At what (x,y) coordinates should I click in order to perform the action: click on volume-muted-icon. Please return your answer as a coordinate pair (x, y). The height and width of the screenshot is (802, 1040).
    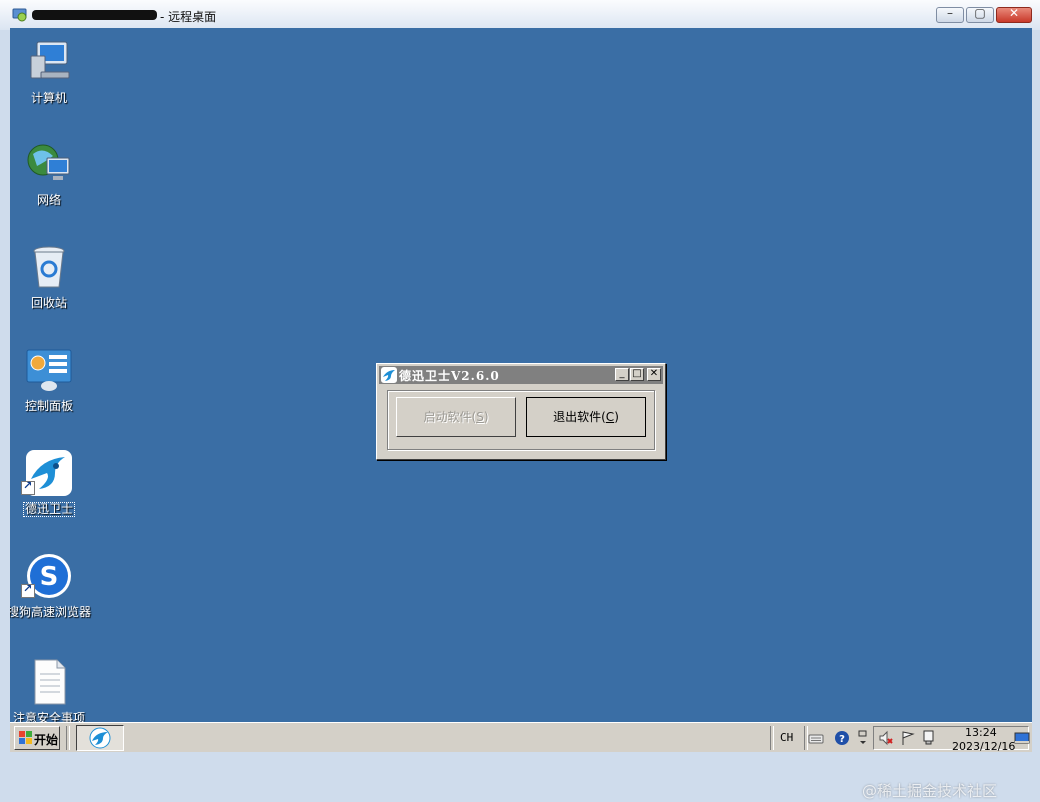
    Looking at the image, I should click on (886, 738).